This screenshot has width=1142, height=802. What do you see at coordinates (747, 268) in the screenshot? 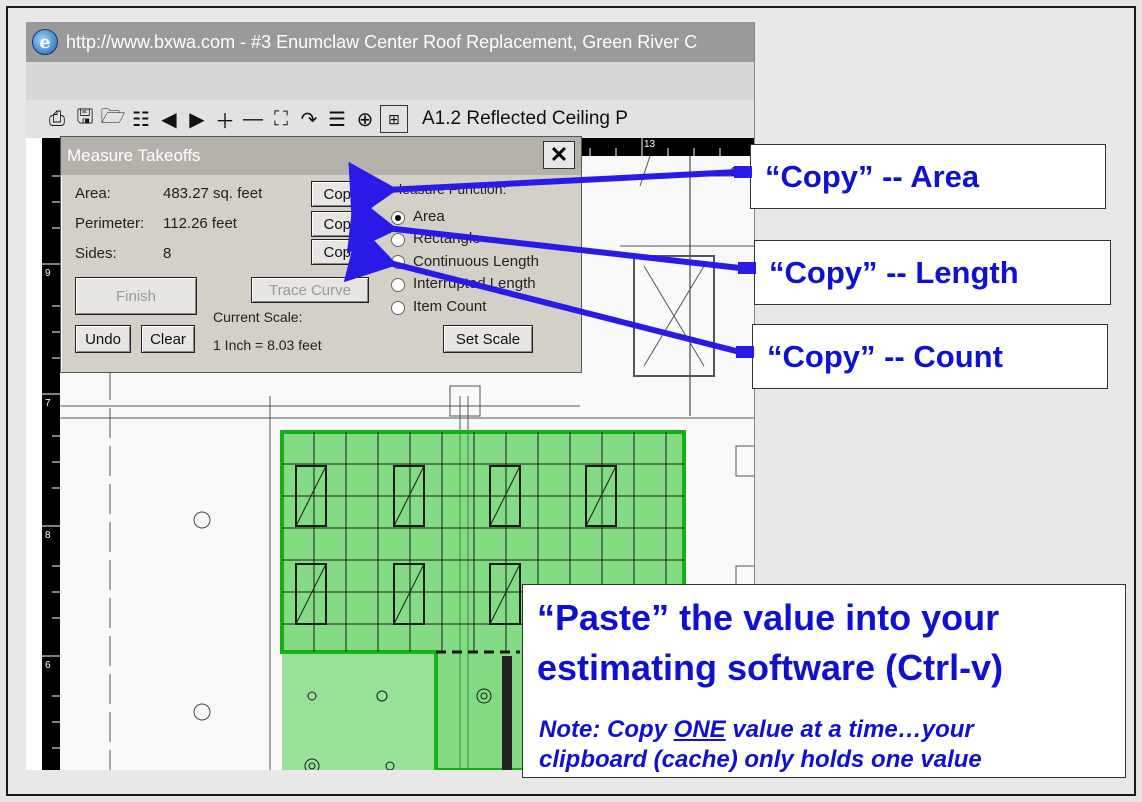
I see `arrow-length-tail` at bounding box center [747, 268].